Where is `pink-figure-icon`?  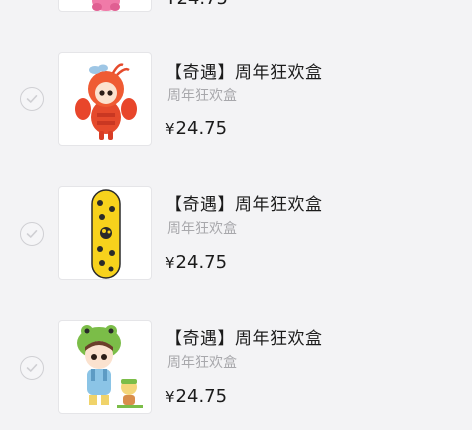 pink-figure-icon is located at coordinates (106, 5).